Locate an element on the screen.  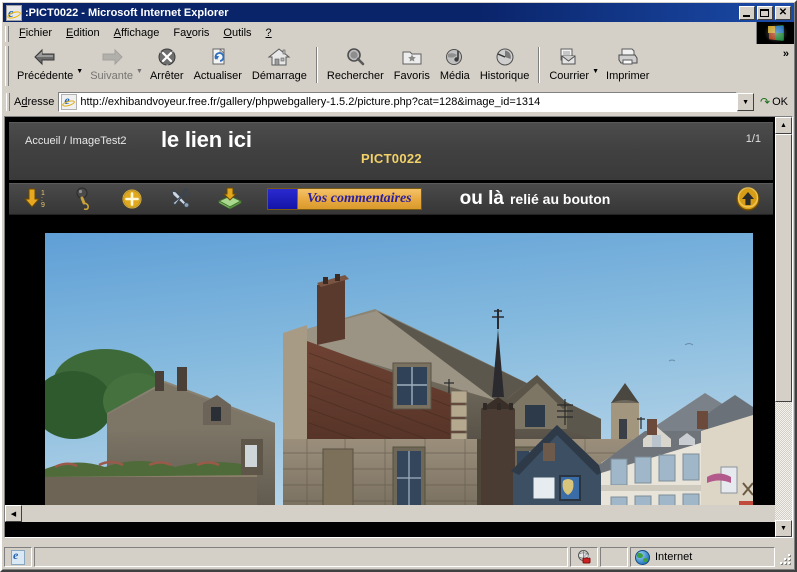
tools-icon is located at coordinates (182, 199).